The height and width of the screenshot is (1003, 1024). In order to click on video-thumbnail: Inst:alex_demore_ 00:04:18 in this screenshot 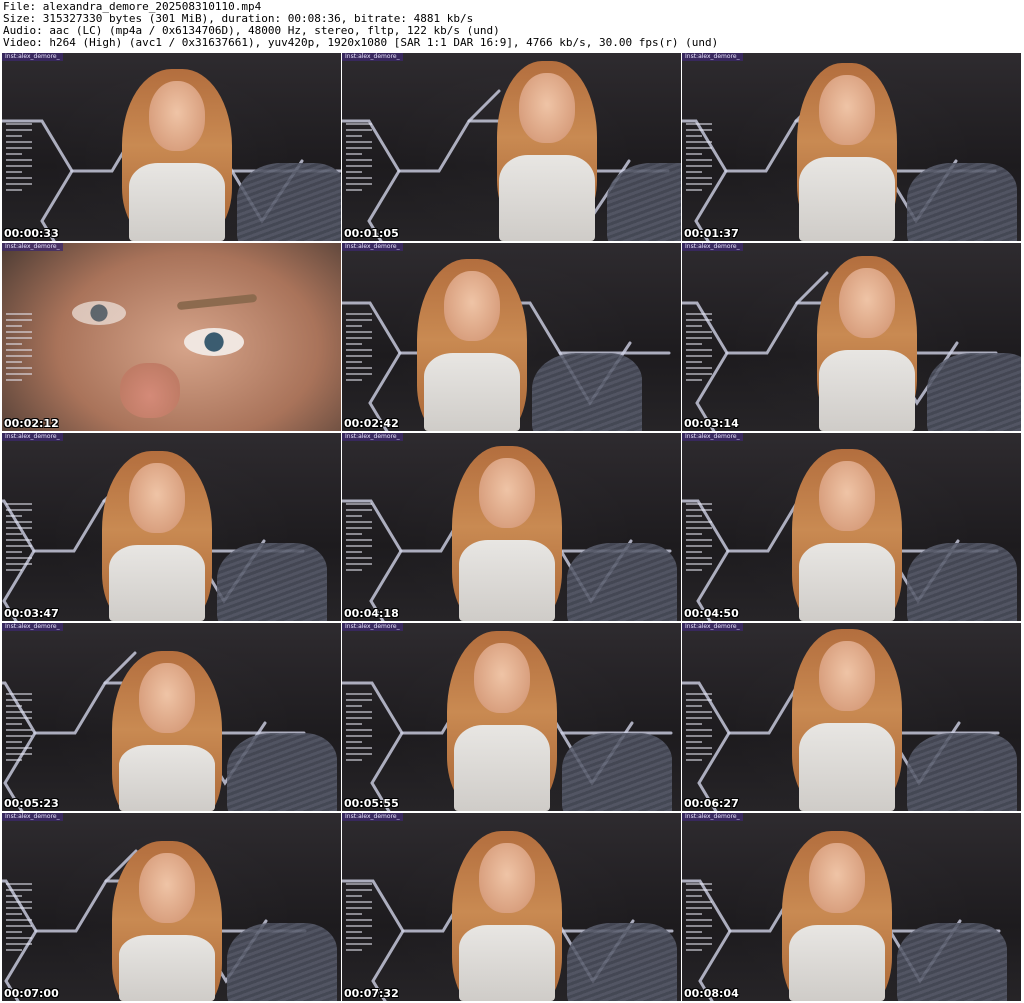, I will do `click(511, 527)`.